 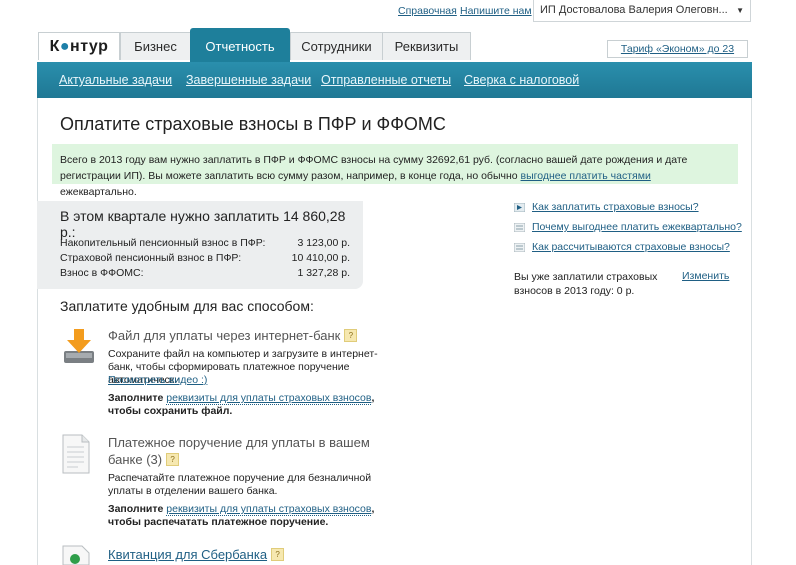 I want to click on logo-o-icon: ●, so click(x=65, y=46).